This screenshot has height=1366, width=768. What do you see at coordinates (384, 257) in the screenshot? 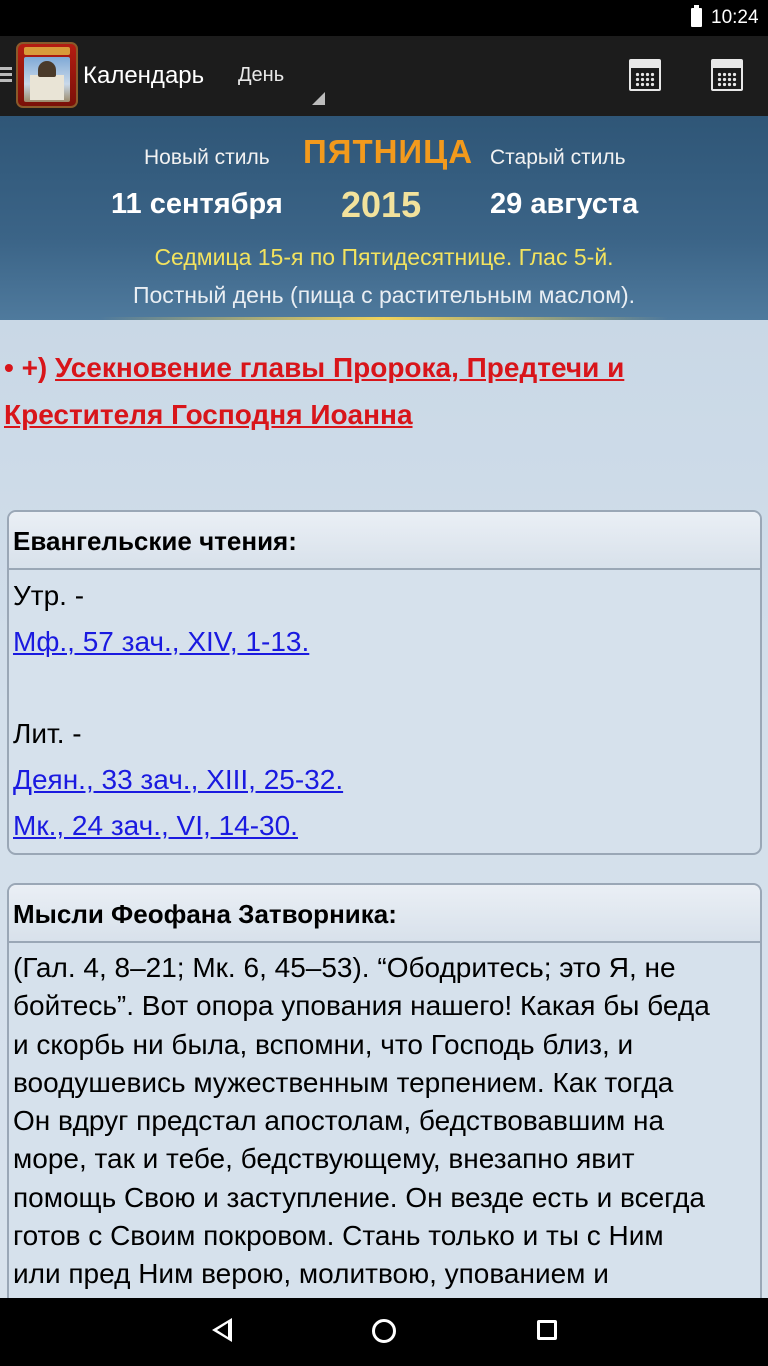
I see `week-info: Седмица 15-я по Пятидесятнице. Глас 5-й.` at bounding box center [384, 257].